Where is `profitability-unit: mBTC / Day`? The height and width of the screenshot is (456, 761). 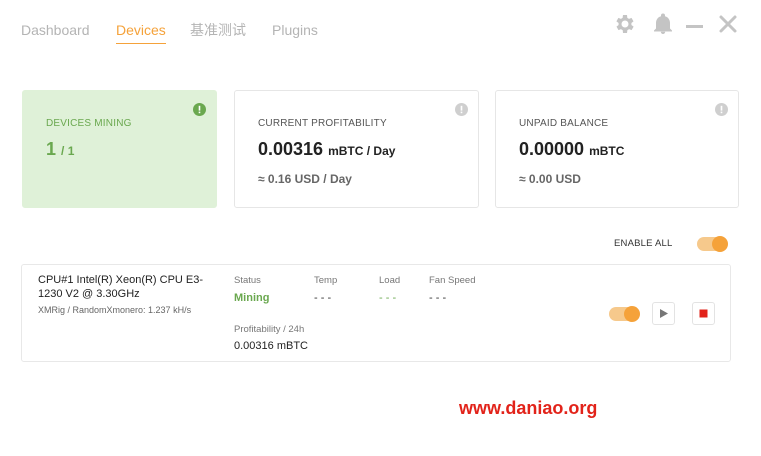 profitability-unit: mBTC / Day is located at coordinates (362, 151).